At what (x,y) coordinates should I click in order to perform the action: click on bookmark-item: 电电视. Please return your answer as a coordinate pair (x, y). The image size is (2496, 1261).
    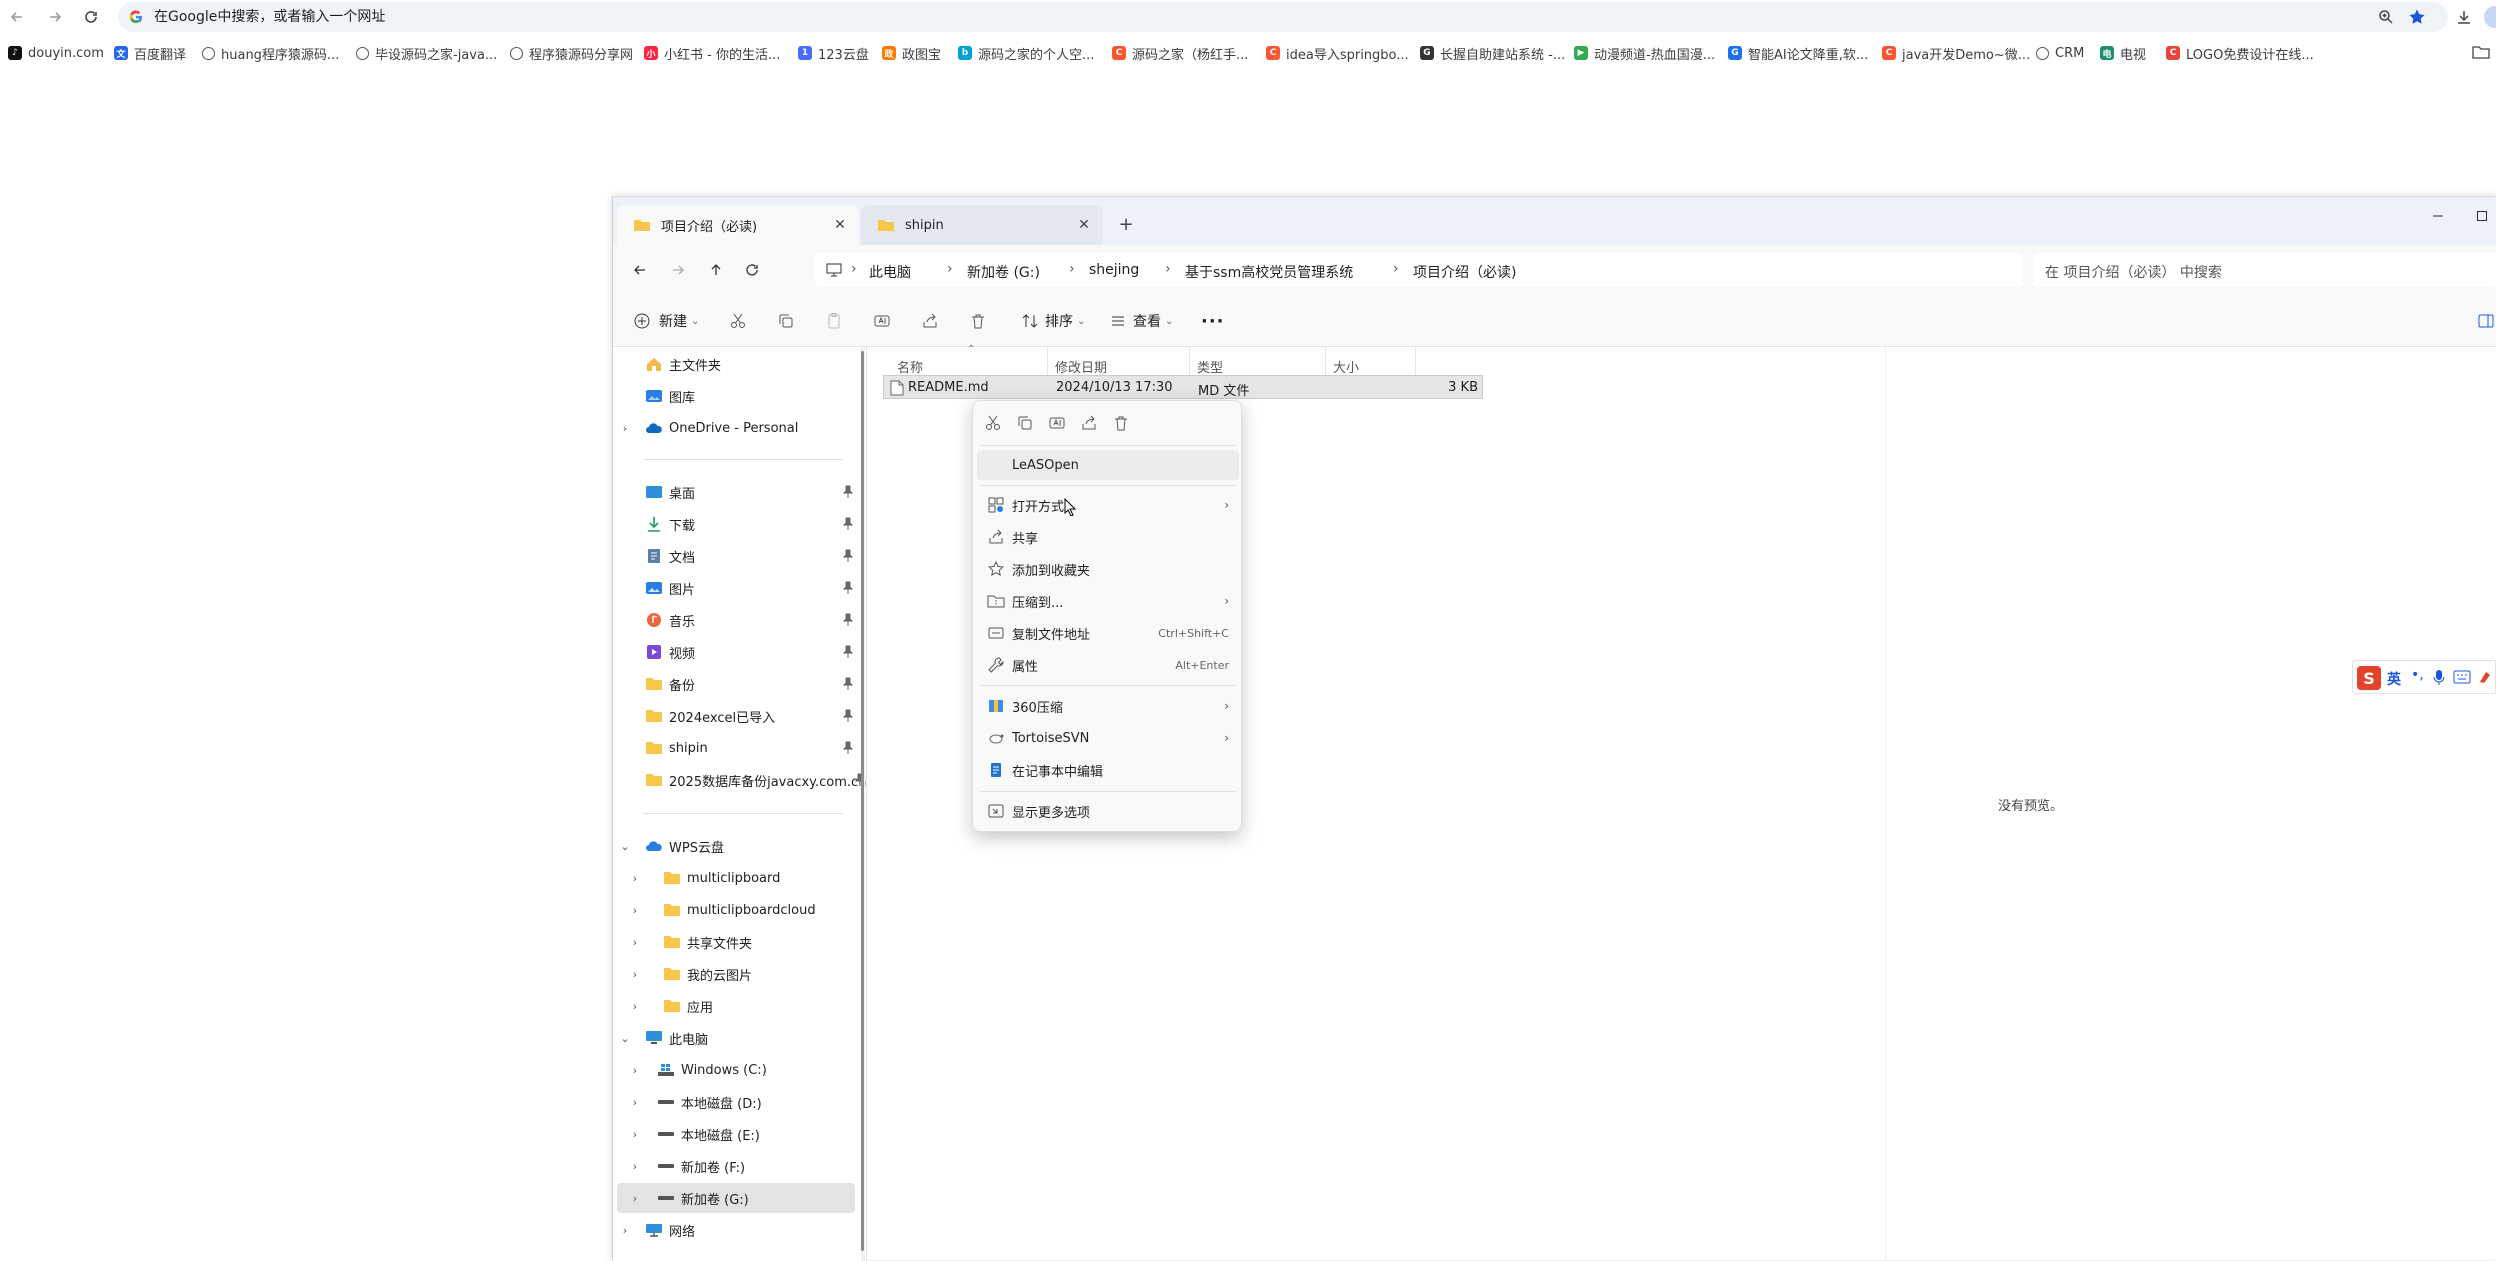
    Looking at the image, I should click on (2123, 53).